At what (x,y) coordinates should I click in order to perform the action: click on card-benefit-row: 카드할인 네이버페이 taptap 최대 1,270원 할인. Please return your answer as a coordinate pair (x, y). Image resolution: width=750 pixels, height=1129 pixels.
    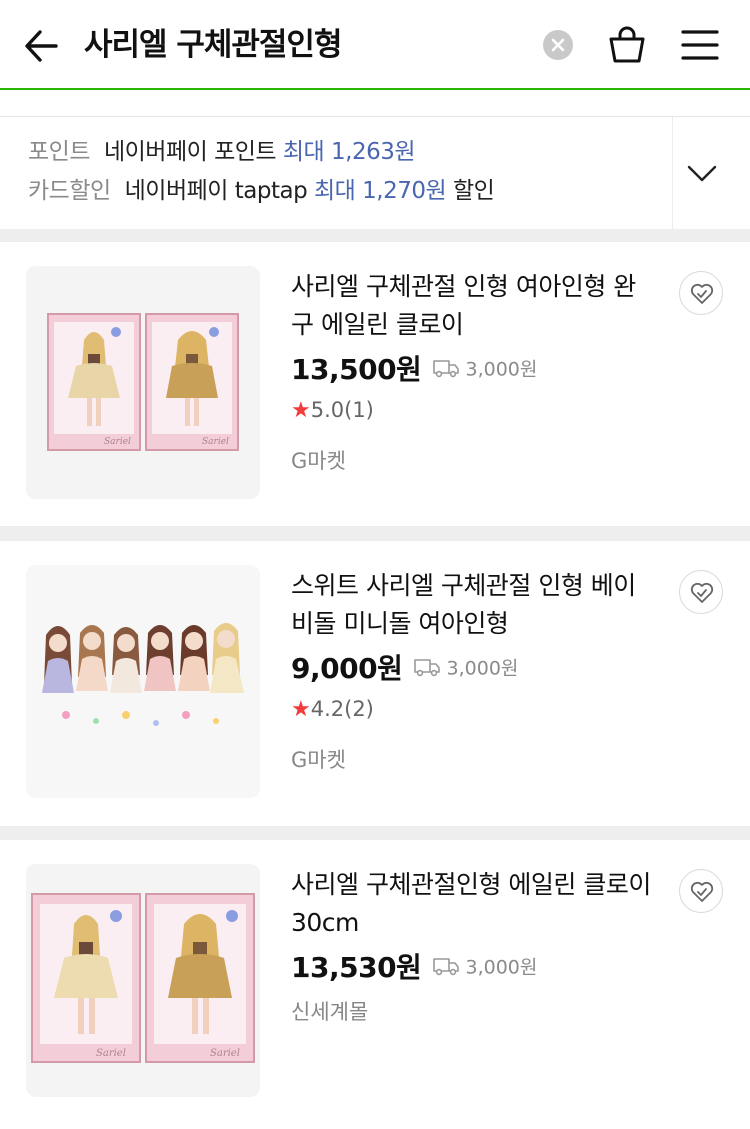
    Looking at the image, I should click on (261, 191).